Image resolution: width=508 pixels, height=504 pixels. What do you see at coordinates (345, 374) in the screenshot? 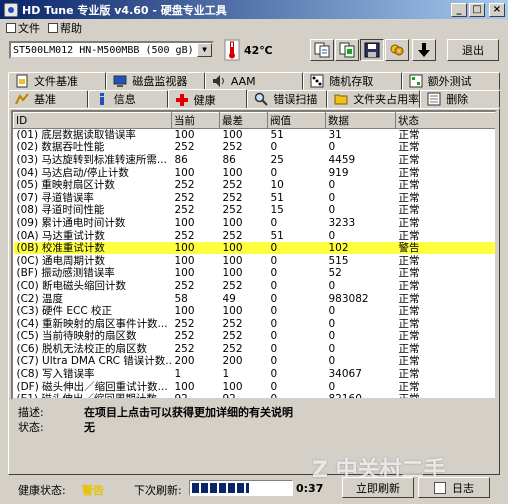
I see `cell-data: 34067` at bounding box center [345, 374].